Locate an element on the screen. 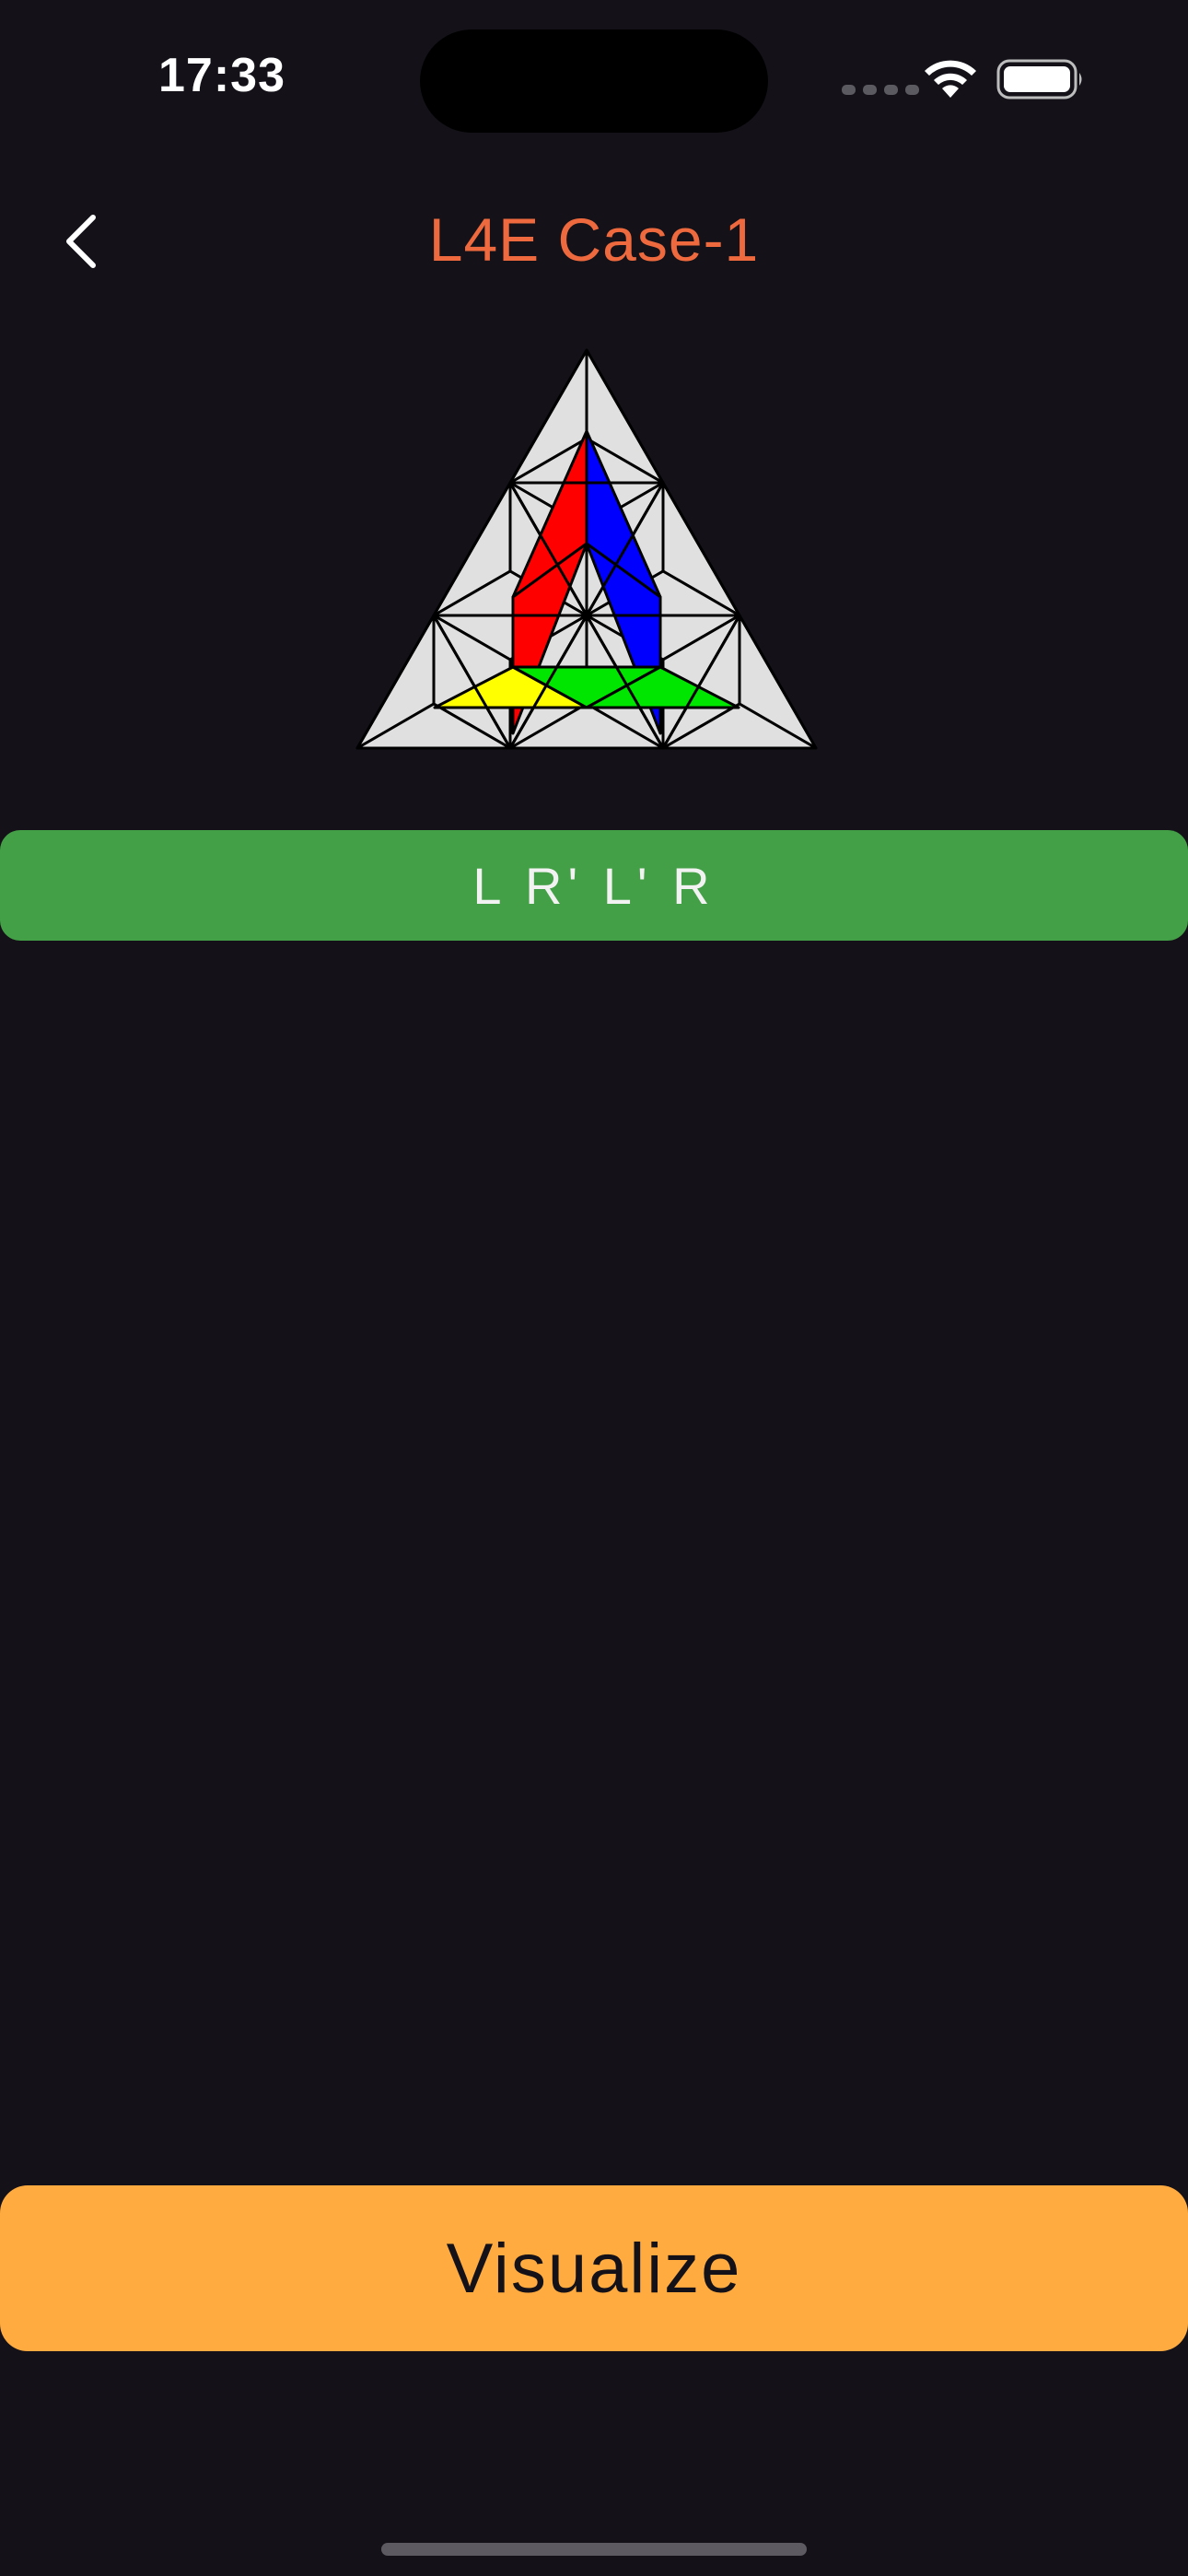 The width and height of the screenshot is (1188, 2576). visualize-button: Visualize is located at coordinates (594, 2268).